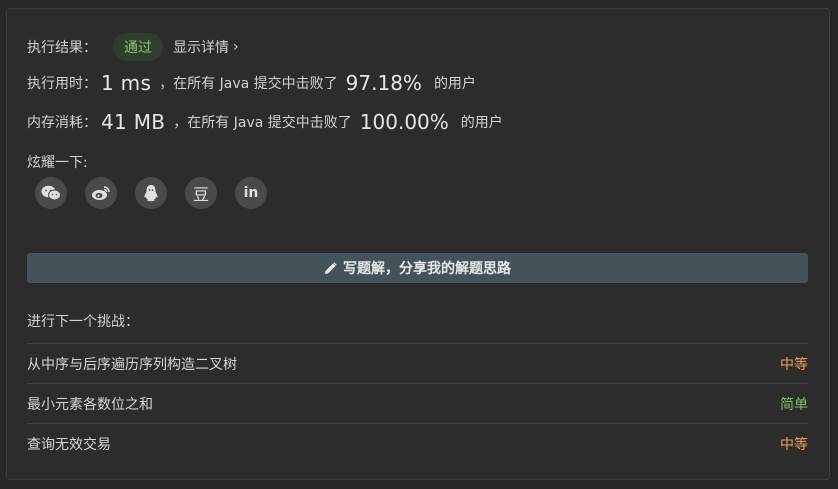 This screenshot has height=489, width=838. What do you see at coordinates (794, 404) in the screenshot?
I see `difficulty-badge: 简单` at bounding box center [794, 404].